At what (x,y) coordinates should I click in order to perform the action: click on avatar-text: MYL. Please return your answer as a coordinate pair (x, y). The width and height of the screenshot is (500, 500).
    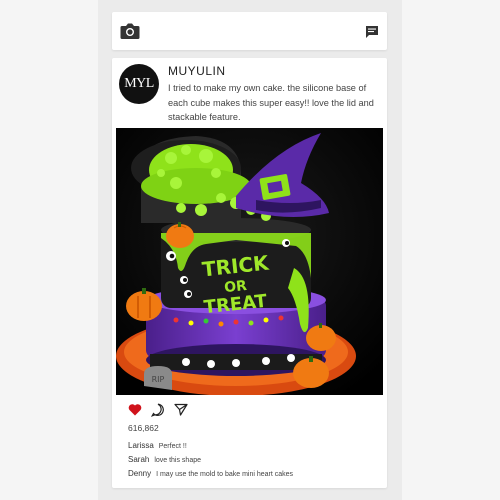
    Looking at the image, I should click on (139, 83).